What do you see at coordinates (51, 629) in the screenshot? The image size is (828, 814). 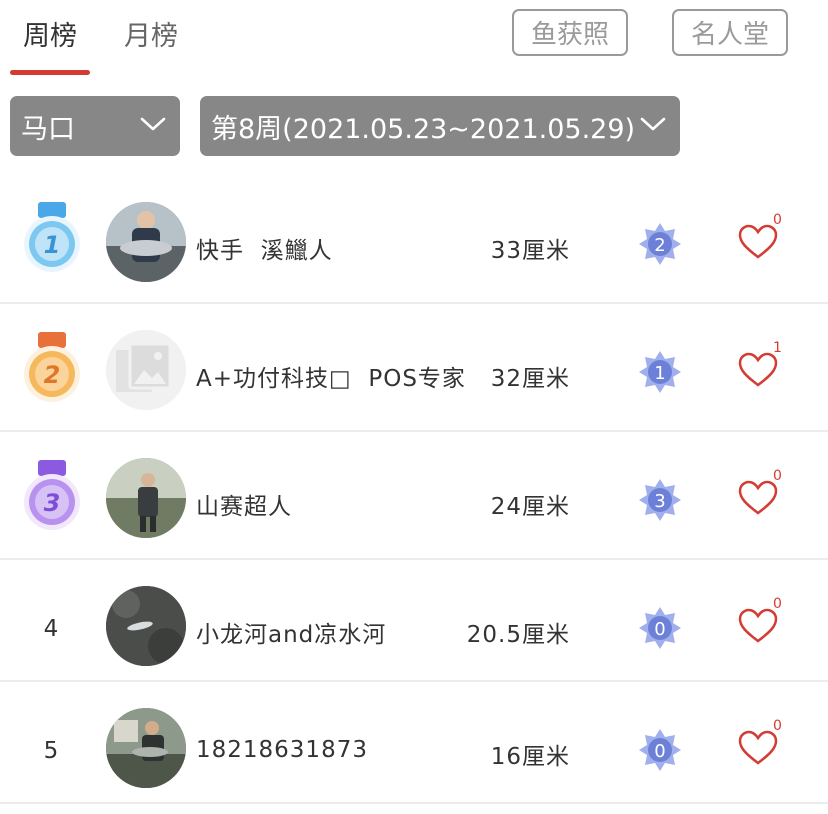 I see `rank-number: 4` at bounding box center [51, 629].